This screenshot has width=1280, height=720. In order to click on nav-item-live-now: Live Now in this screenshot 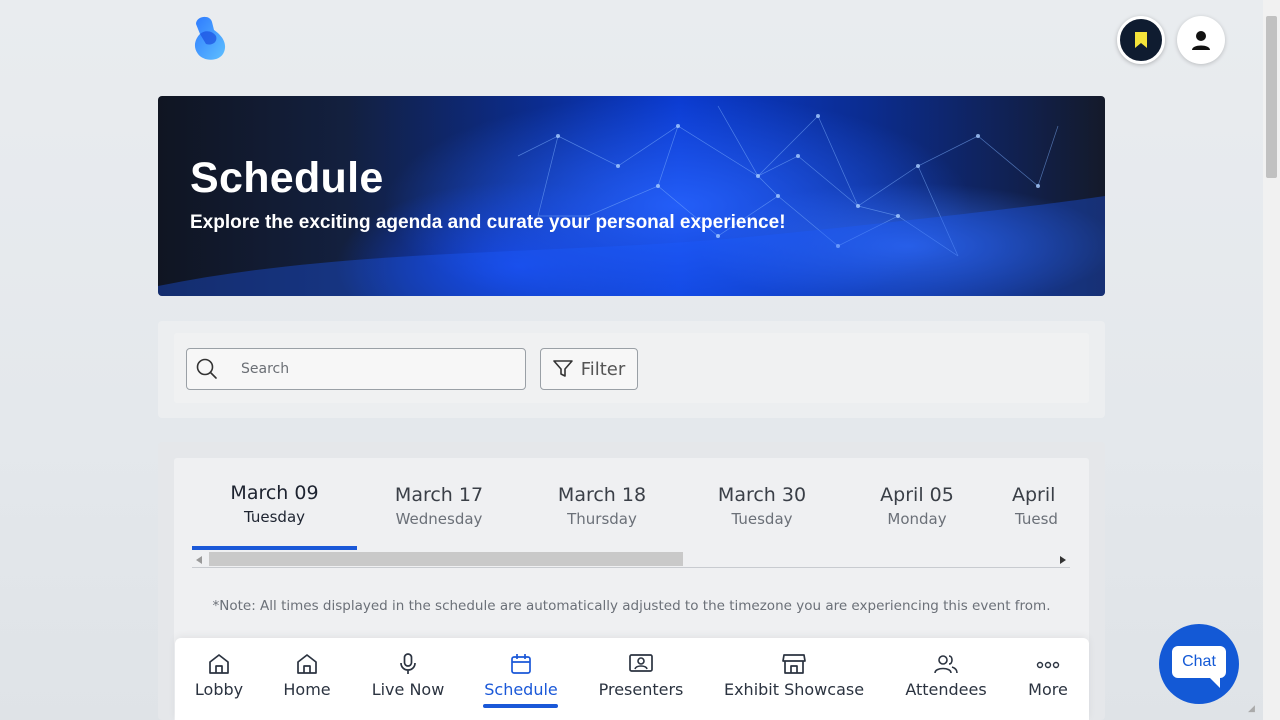, I will do `click(408, 675)`.